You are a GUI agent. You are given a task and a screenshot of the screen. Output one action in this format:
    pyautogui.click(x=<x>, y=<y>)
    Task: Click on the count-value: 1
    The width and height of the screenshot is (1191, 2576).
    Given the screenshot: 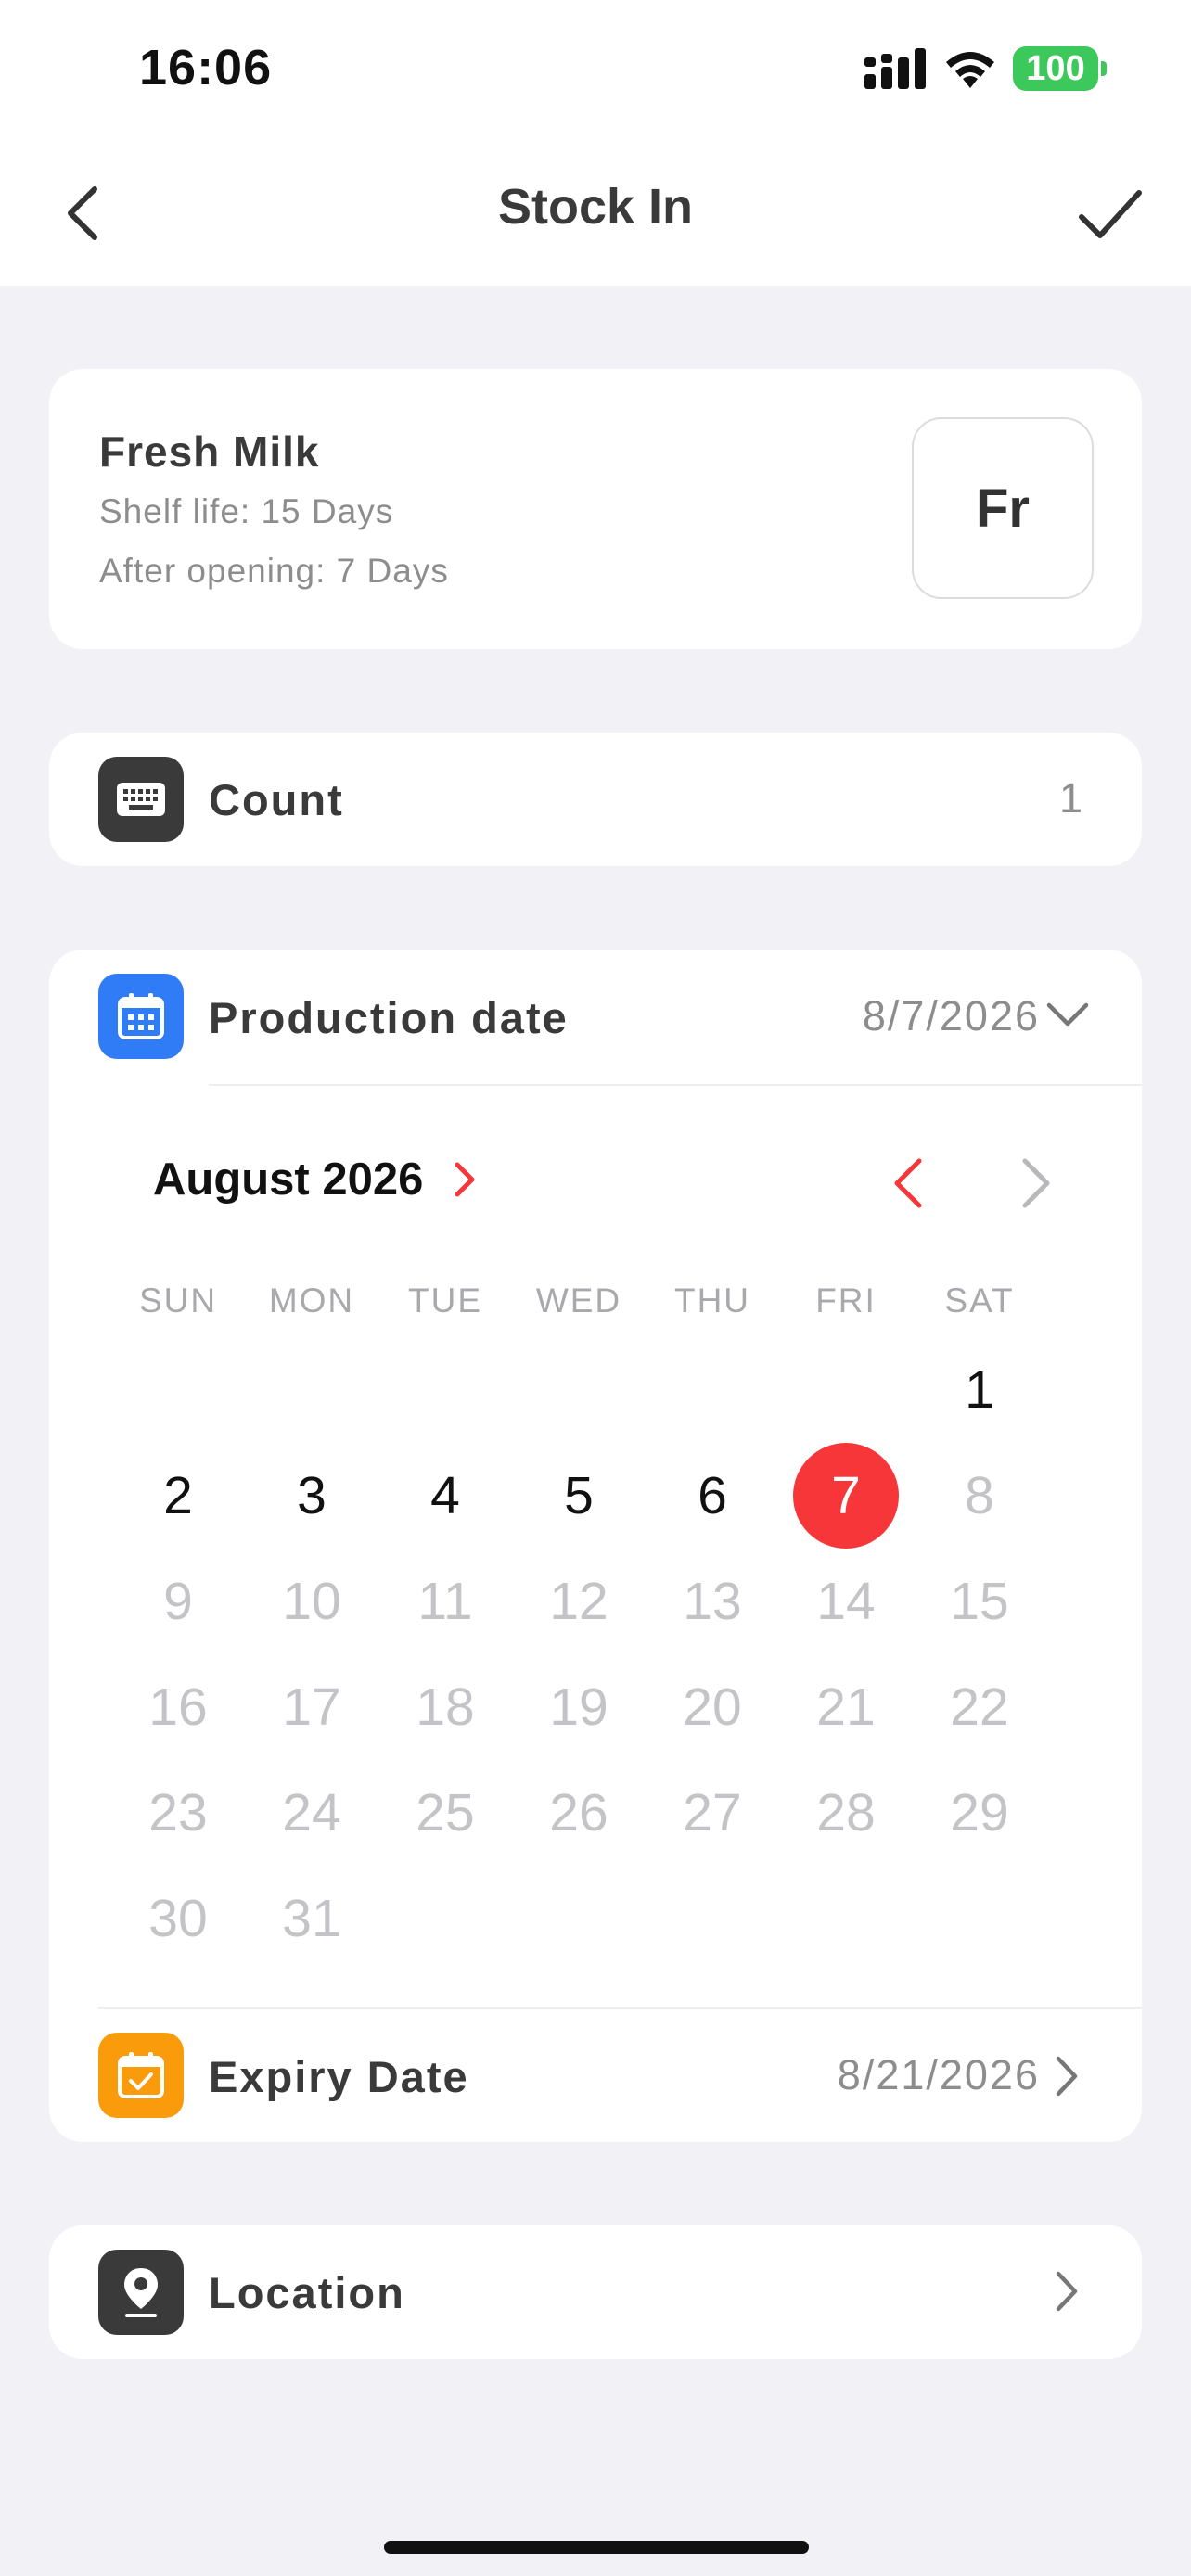 What is the action you would take?
    pyautogui.click(x=1071, y=799)
    